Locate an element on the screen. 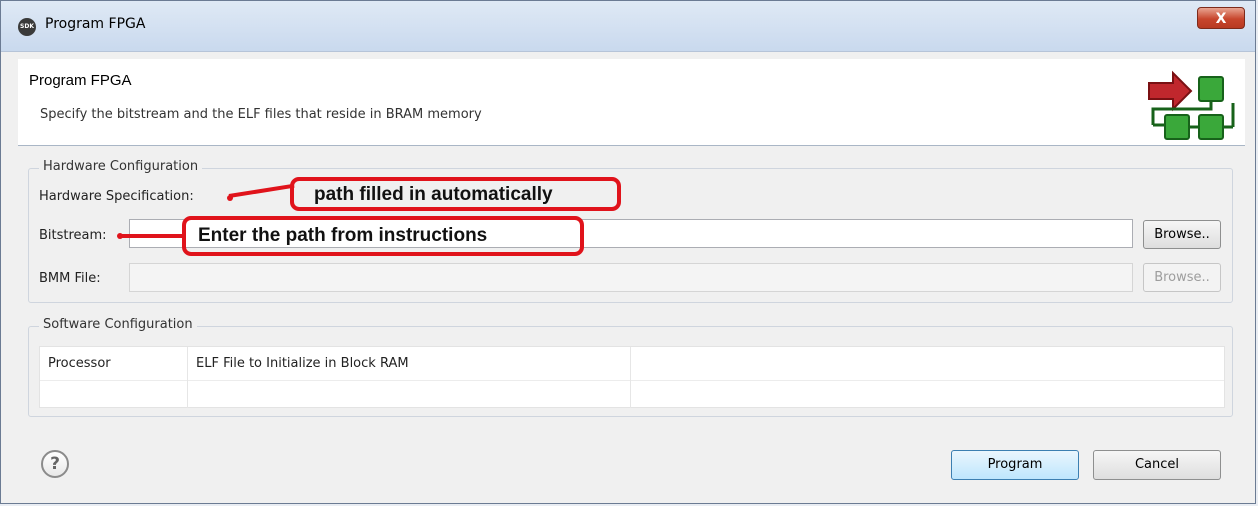  spec-annotation: path filled in automatically is located at coordinates (455, 194).